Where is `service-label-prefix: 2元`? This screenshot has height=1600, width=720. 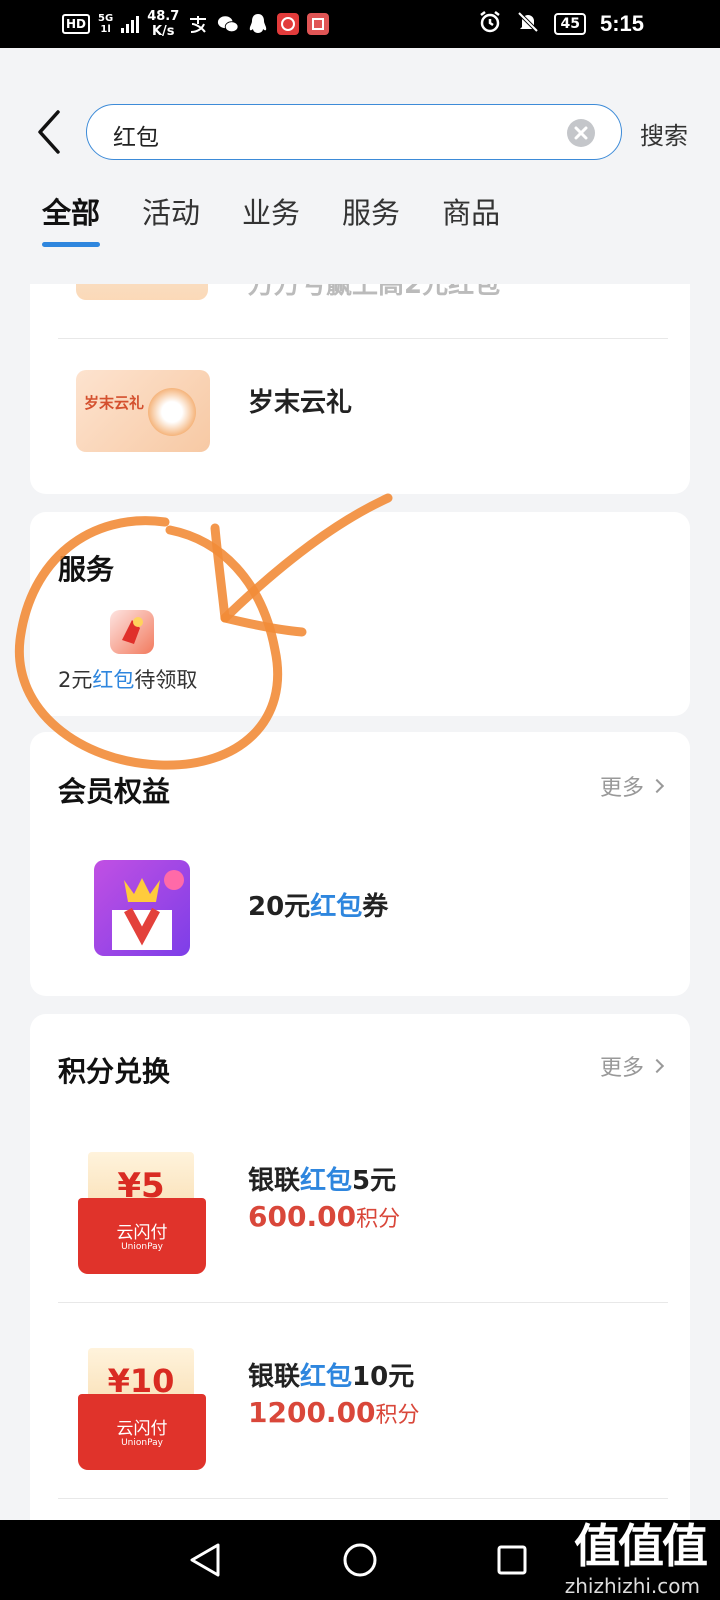 service-label-prefix: 2元 is located at coordinates (75, 680).